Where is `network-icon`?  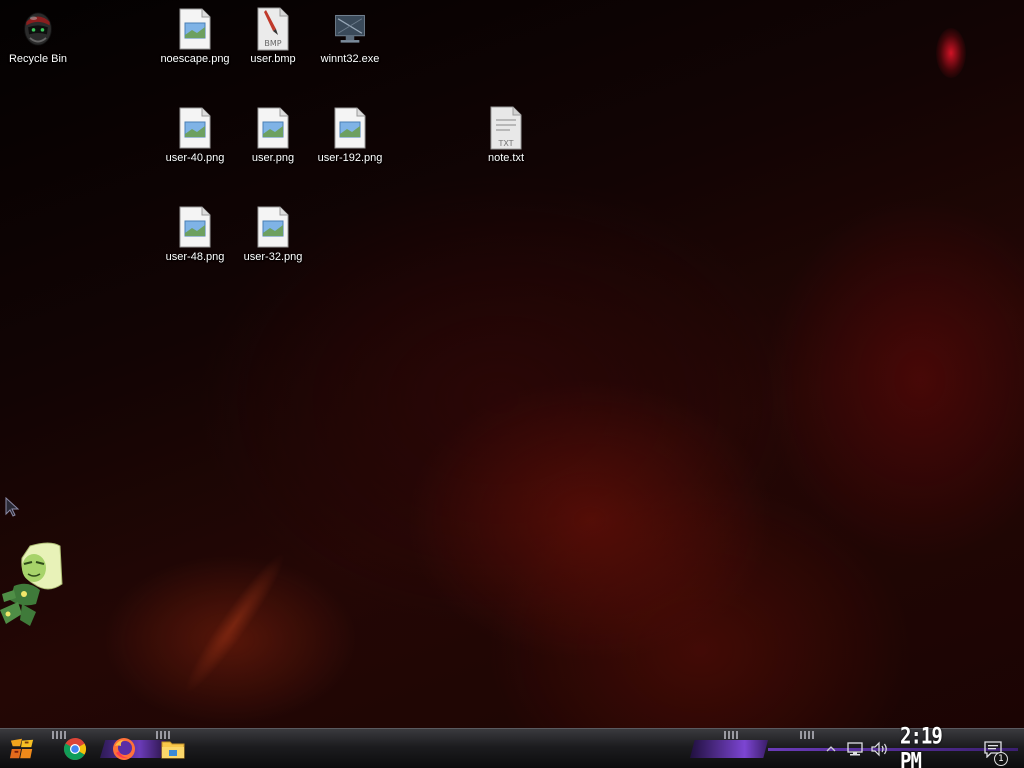
network-icon is located at coordinates (855, 749).